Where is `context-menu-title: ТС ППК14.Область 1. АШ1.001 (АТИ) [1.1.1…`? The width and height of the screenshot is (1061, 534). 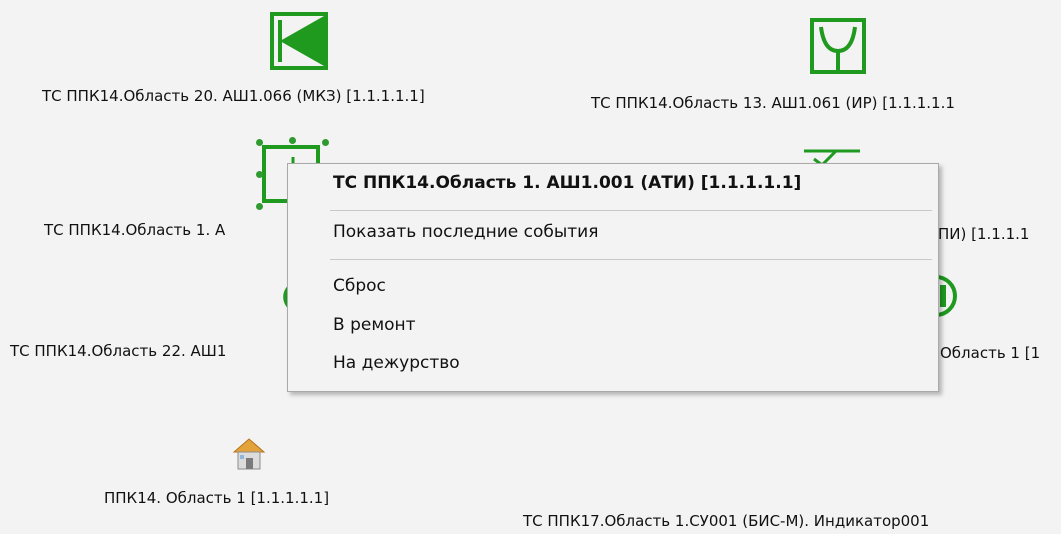 context-menu-title: ТС ППК14.Область 1. АШ1.001 (АТИ) [1.1.1… is located at coordinates (567, 183).